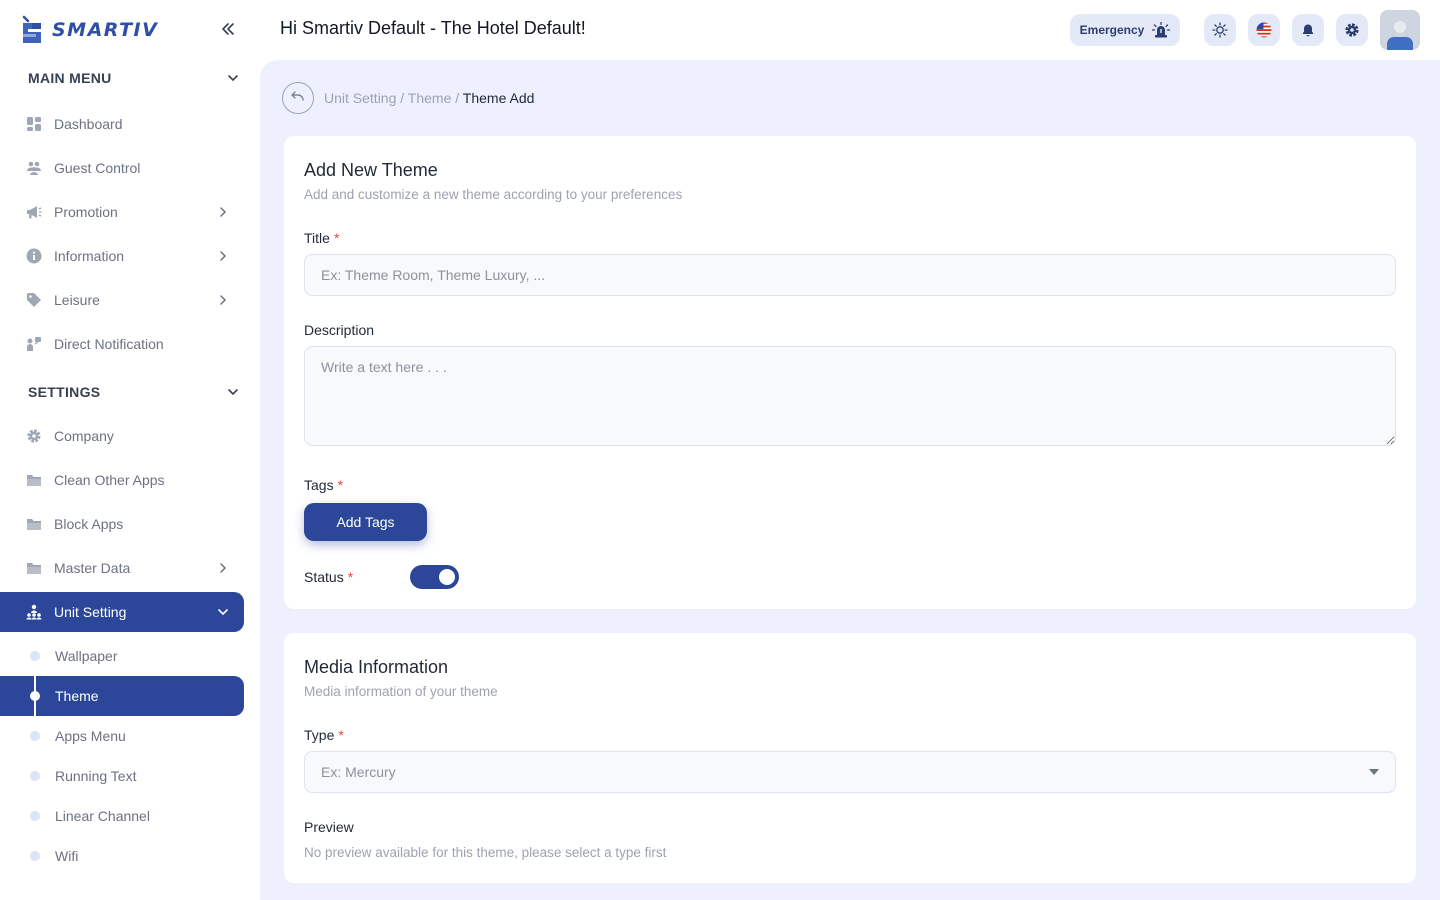 The height and width of the screenshot is (900, 1440). What do you see at coordinates (122, 436) in the screenshot?
I see `sidebar-item-company: Company` at bounding box center [122, 436].